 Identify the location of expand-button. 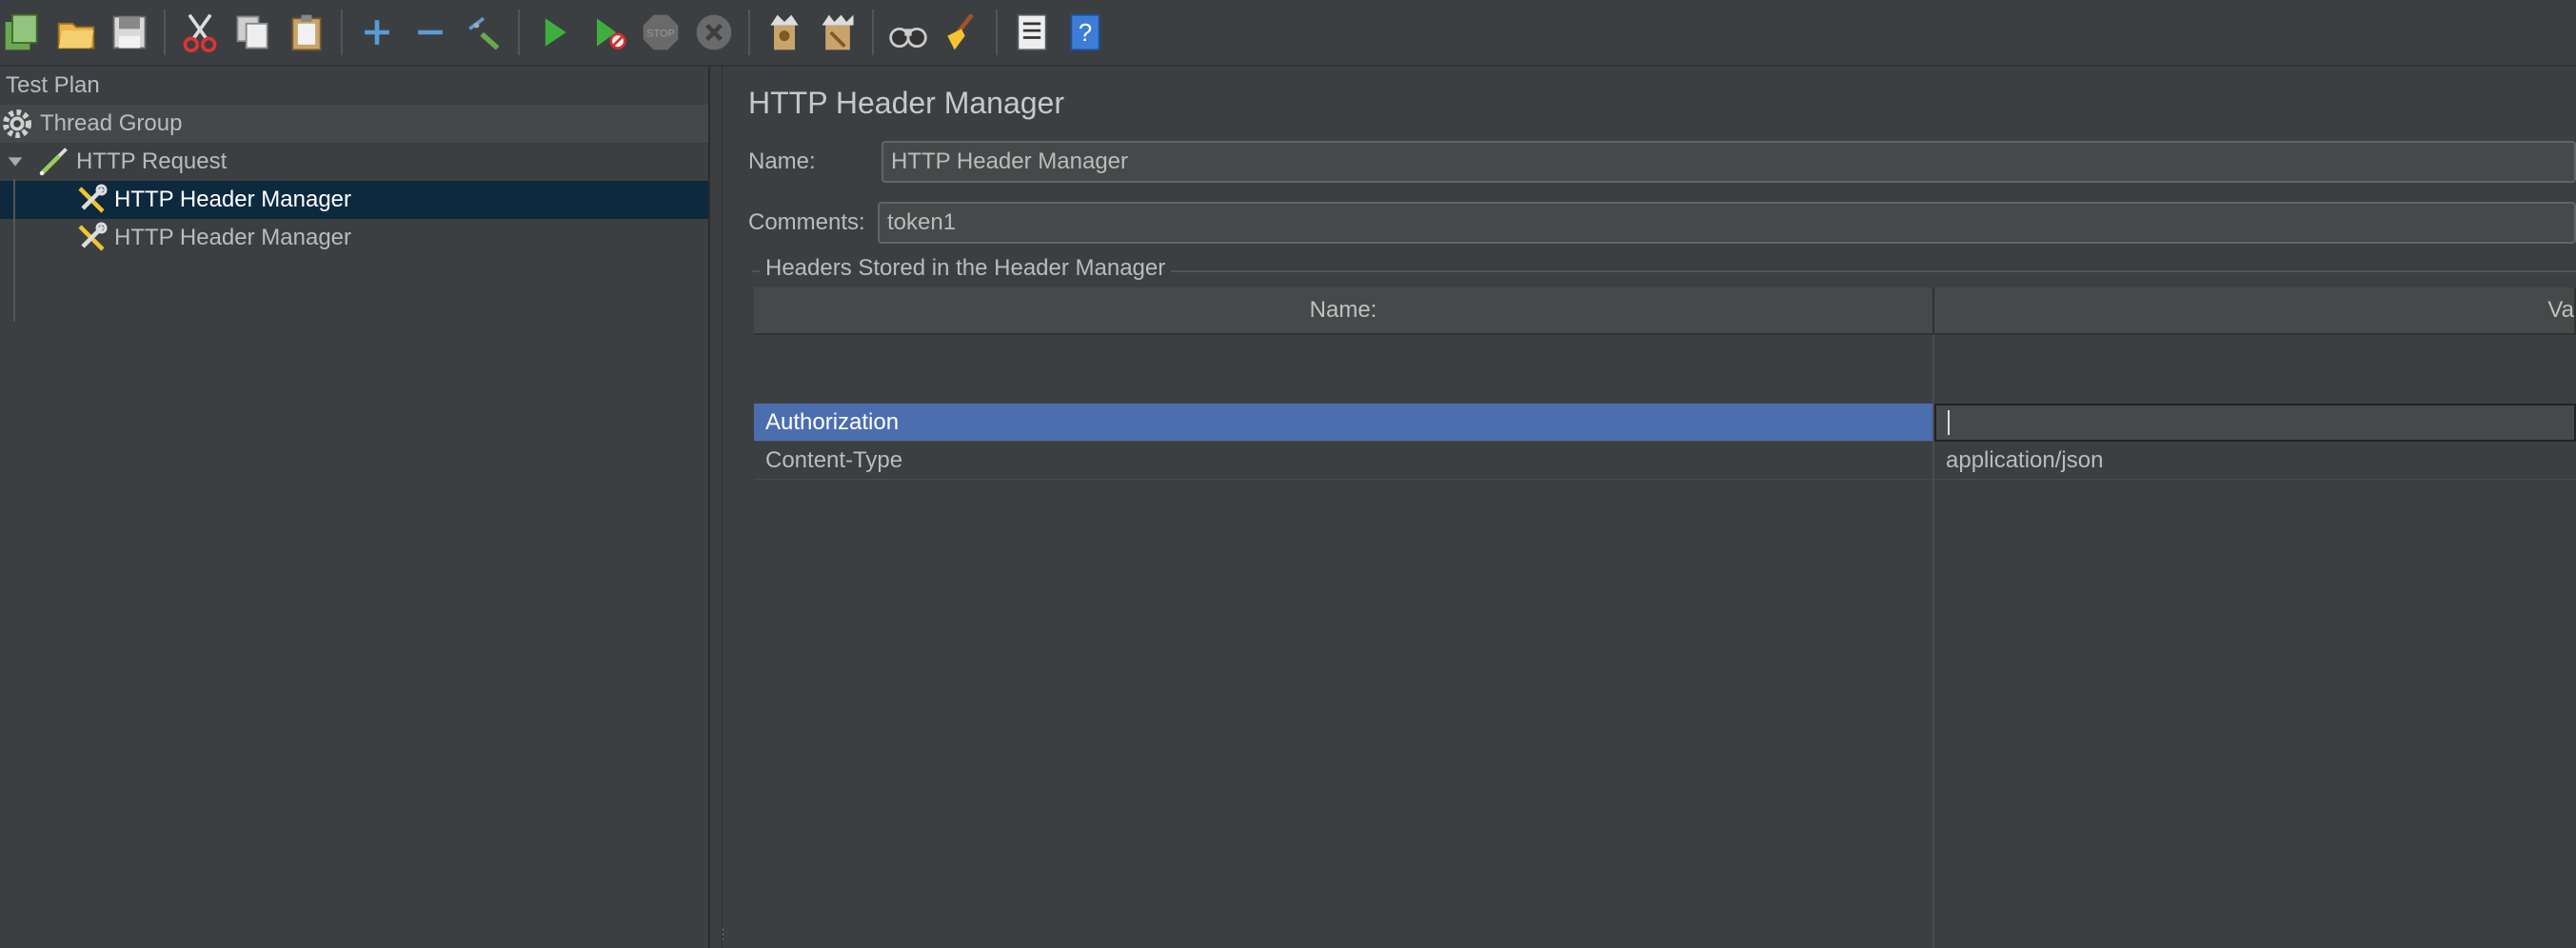
(377, 32).